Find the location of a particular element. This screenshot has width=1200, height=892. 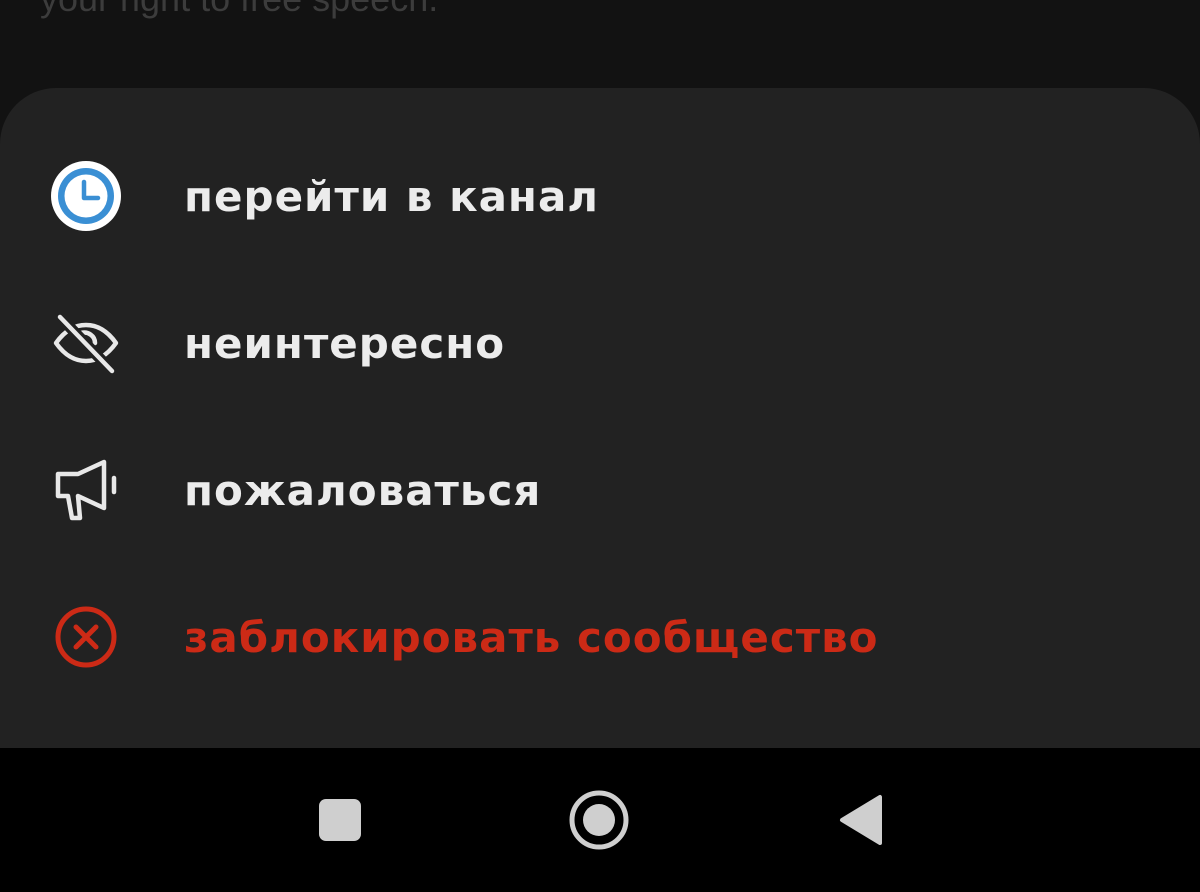

home-button is located at coordinates (599, 820).